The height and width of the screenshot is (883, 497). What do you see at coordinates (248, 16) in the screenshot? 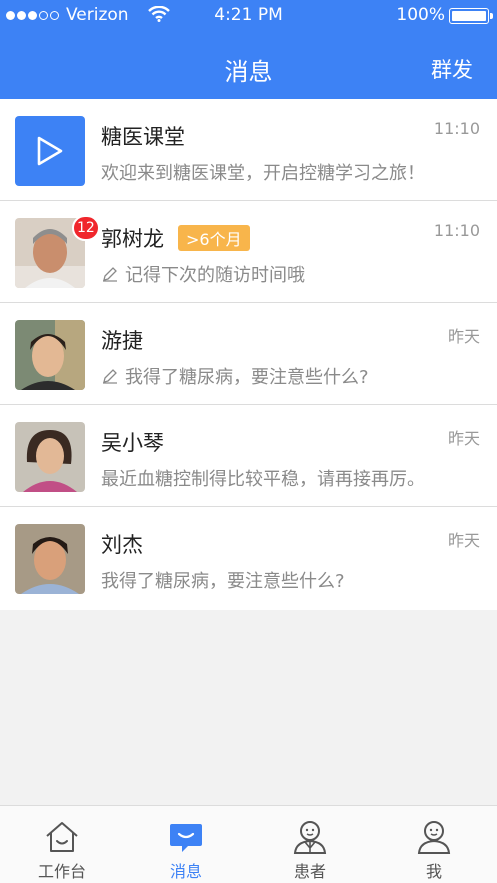
I see `status-bar: Verizon 4:21 PM 100%` at bounding box center [248, 16].